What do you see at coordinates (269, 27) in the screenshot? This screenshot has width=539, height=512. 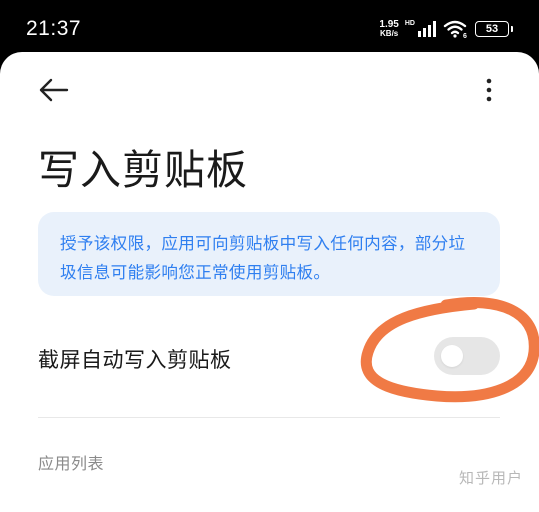 I see `status-bar: 21:37 1.95 KB/s HD 6 53` at bounding box center [269, 27].